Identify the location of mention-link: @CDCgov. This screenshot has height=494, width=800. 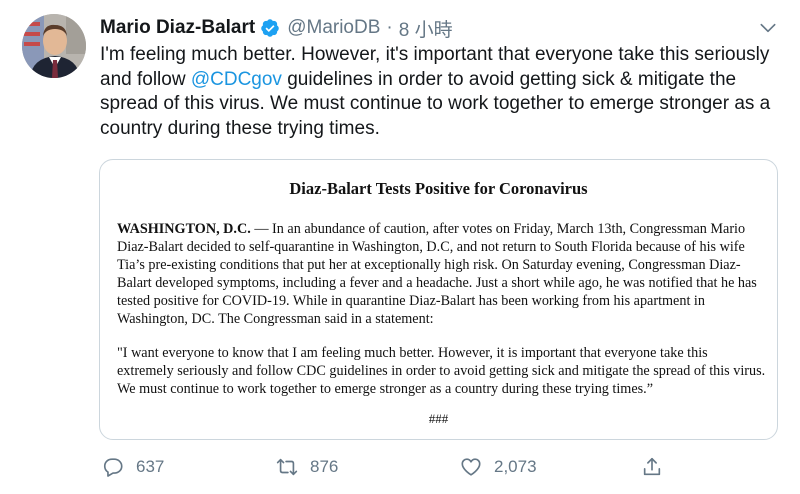
(236, 79).